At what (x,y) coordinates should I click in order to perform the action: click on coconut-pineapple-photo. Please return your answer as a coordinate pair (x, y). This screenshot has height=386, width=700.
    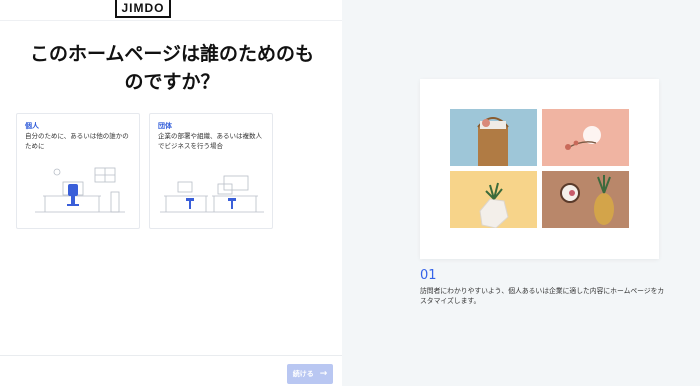
    Looking at the image, I should click on (585, 199).